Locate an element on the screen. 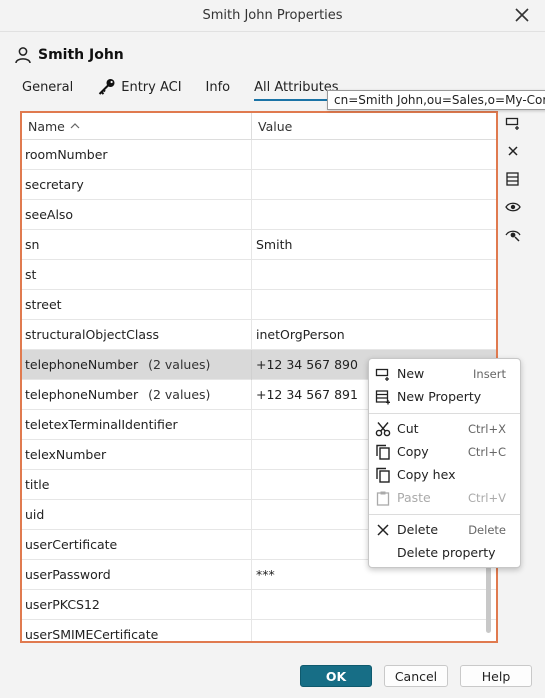 The height and width of the screenshot is (698, 545). list-edit-icon is located at coordinates (512, 179).